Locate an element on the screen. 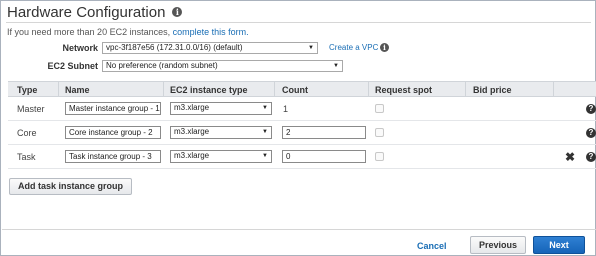 This screenshot has width=596, height=256. count-value: 1 is located at coordinates (286, 109).